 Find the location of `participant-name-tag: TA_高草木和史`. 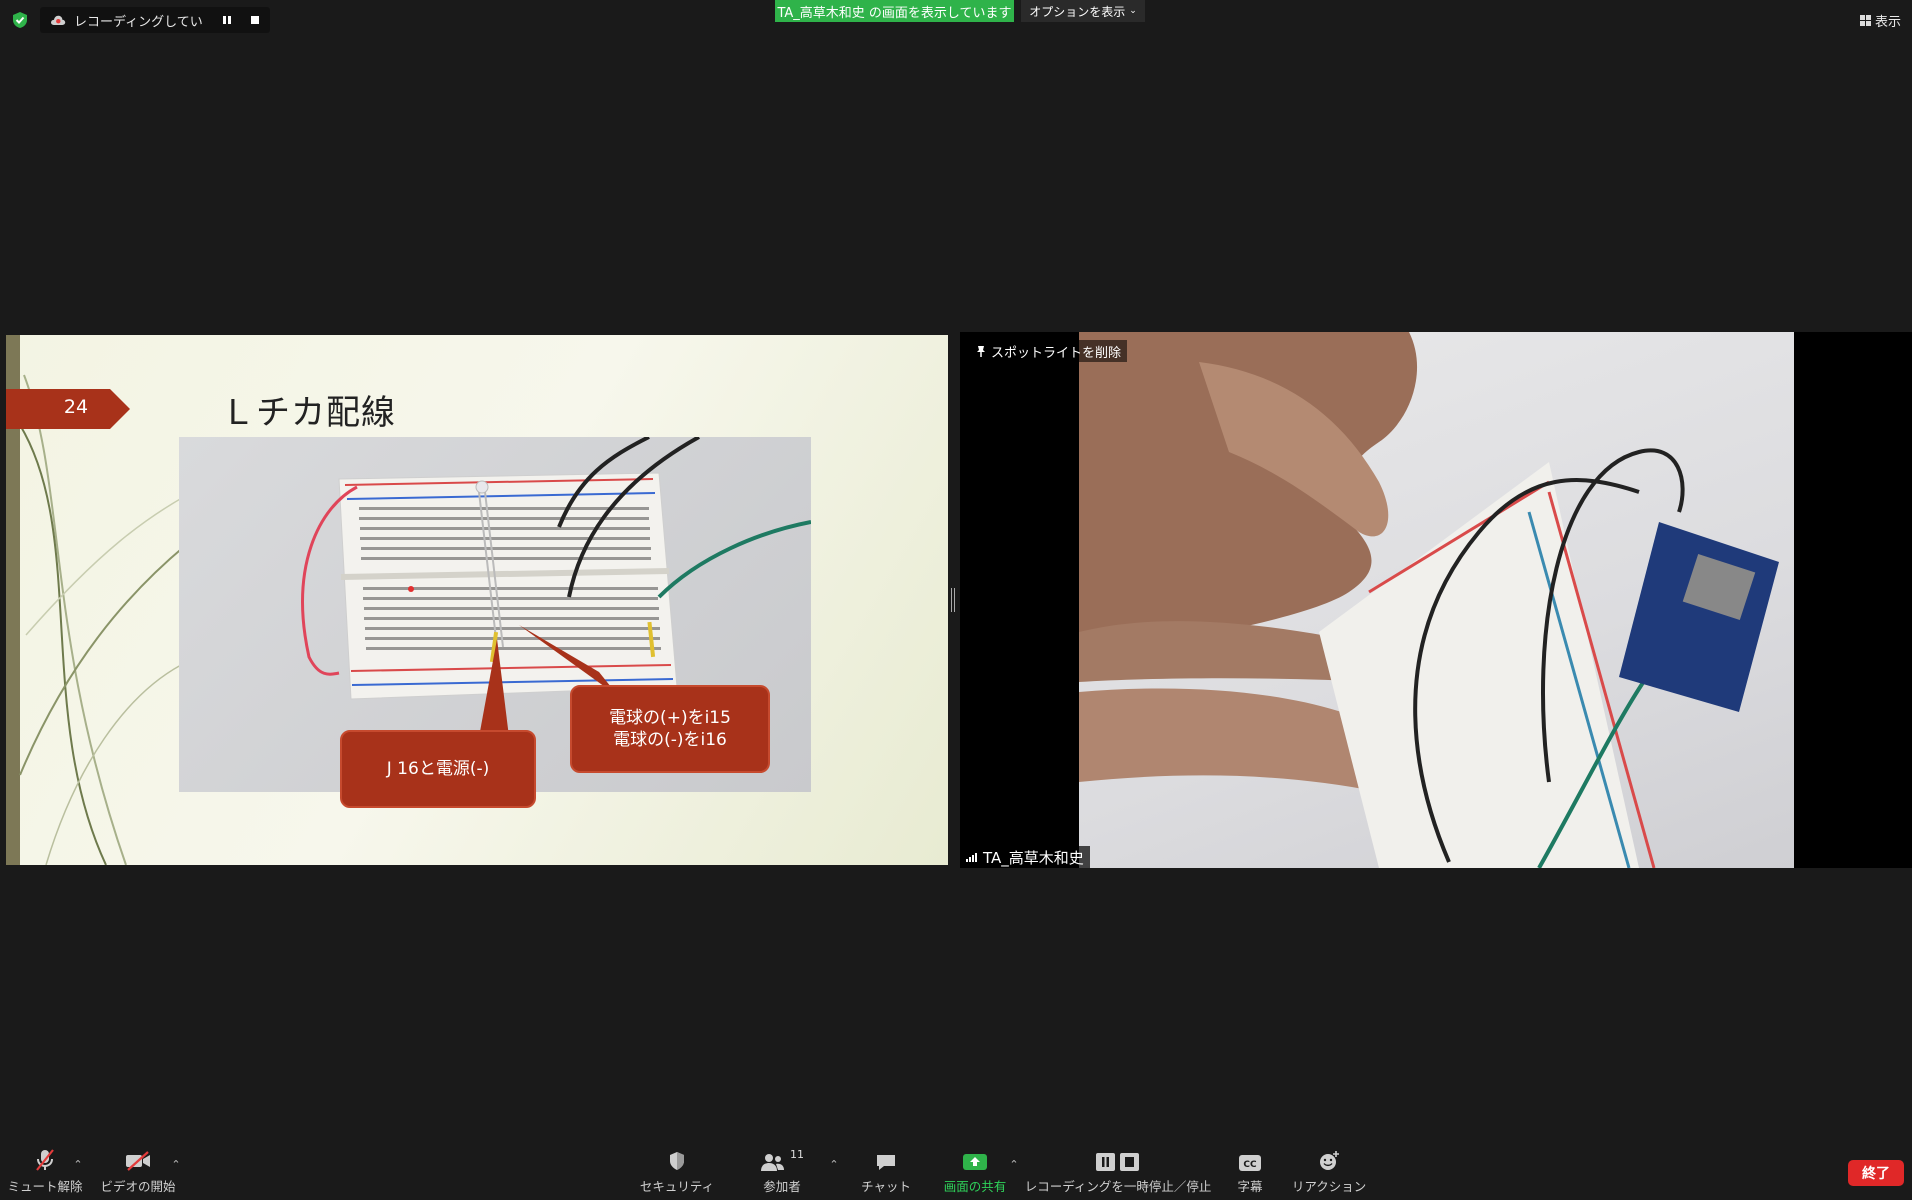

participant-name-tag: TA_高草木和史 is located at coordinates (1025, 857).